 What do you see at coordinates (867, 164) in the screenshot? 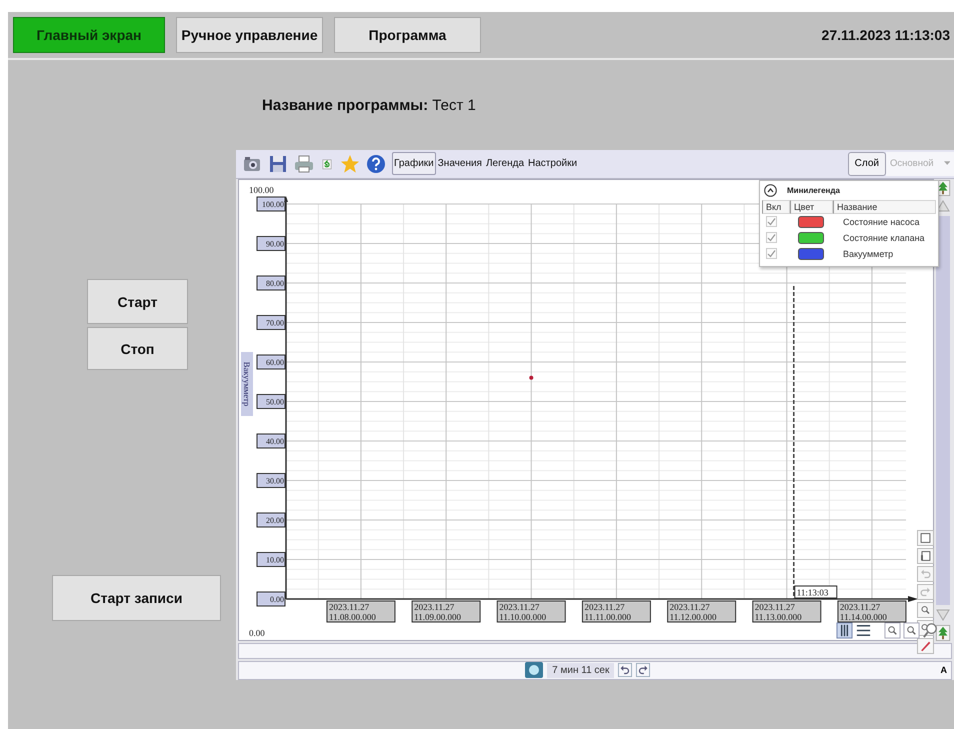
I see `layer-button: Слой` at bounding box center [867, 164].